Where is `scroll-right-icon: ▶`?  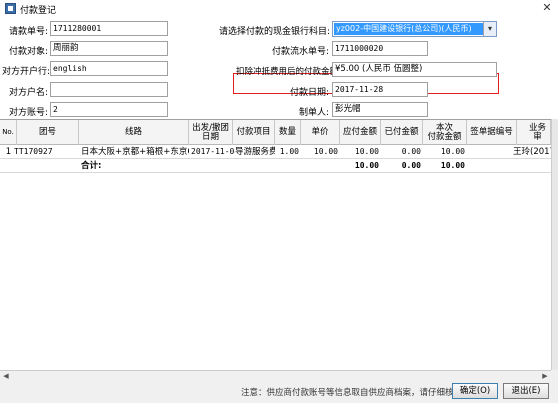
scroll-right-icon: ▶ is located at coordinates (545, 376).